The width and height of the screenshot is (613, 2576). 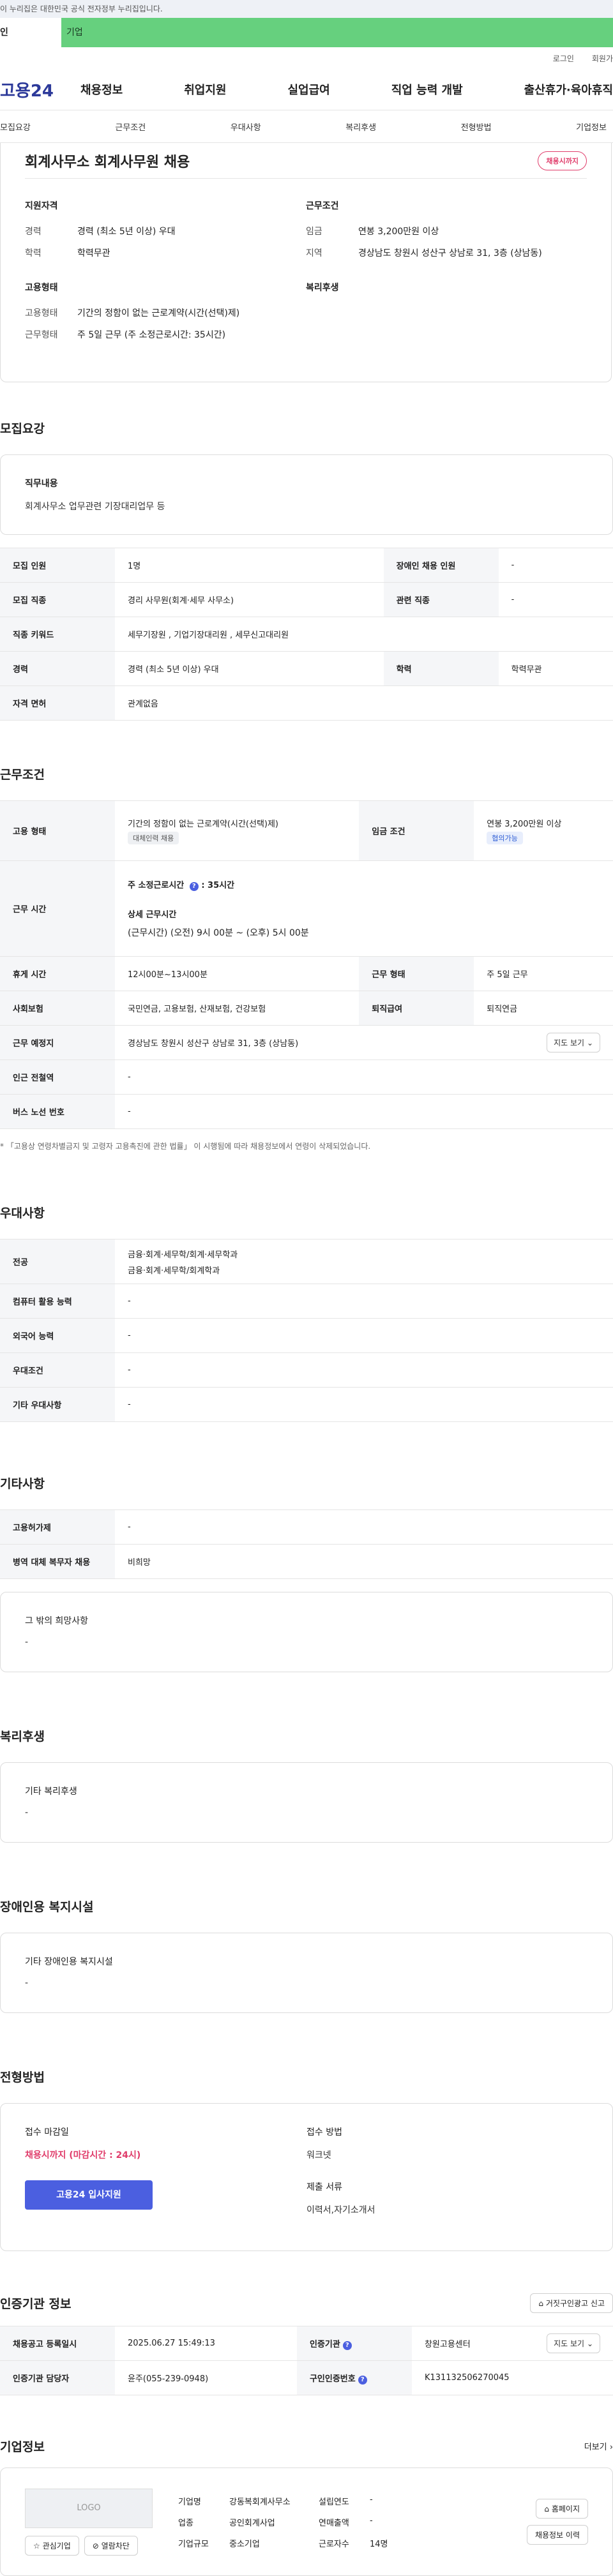 I want to click on anchor-welfare: 복리후생, so click(x=360, y=127).